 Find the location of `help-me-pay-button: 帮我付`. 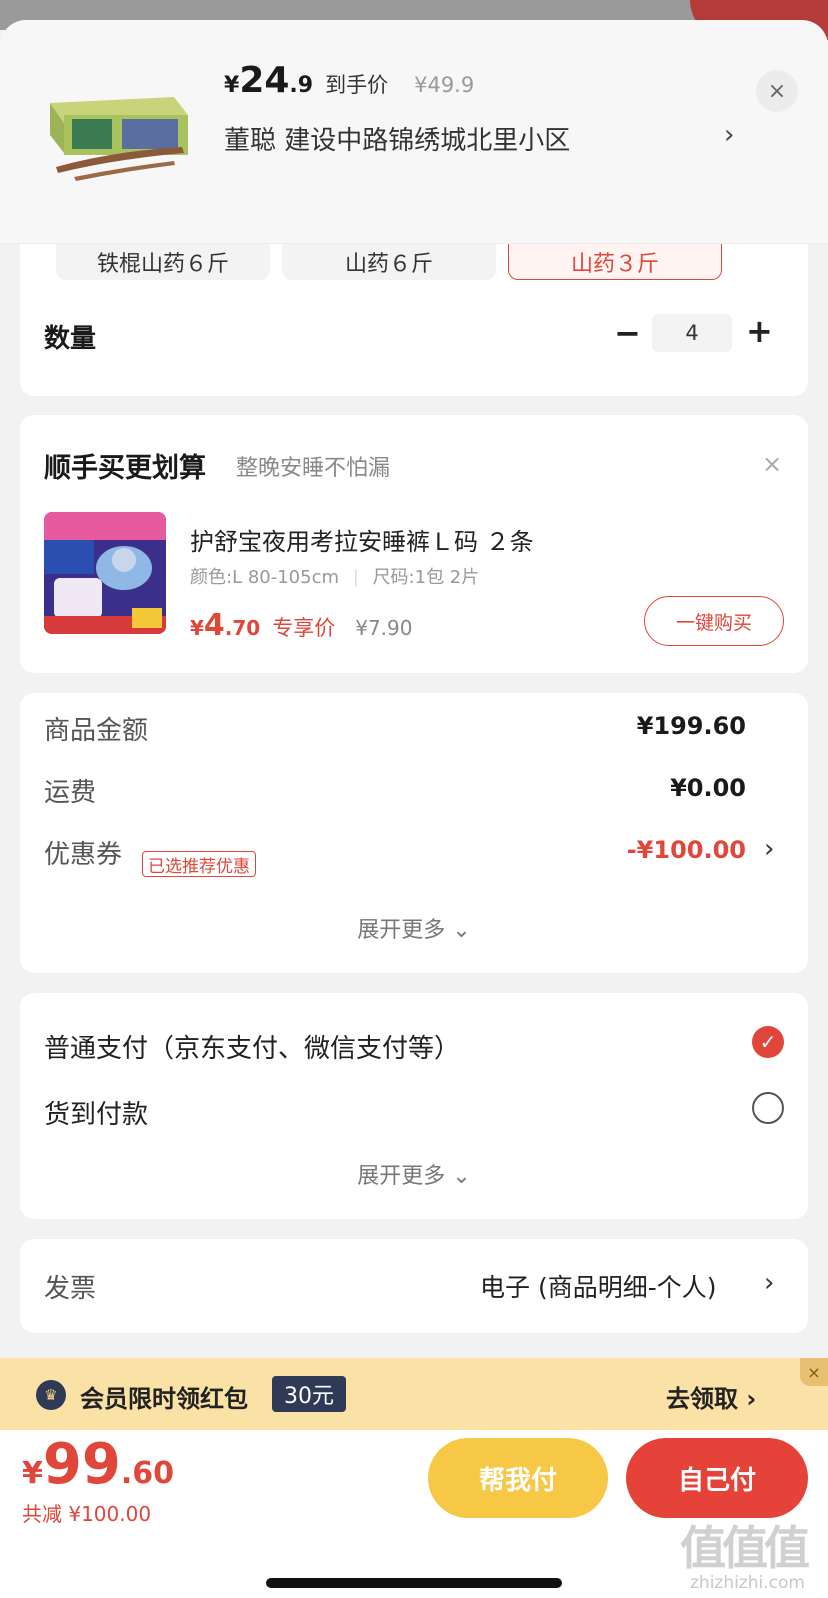

help-me-pay-button: 帮我付 is located at coordinates (518, 1478).